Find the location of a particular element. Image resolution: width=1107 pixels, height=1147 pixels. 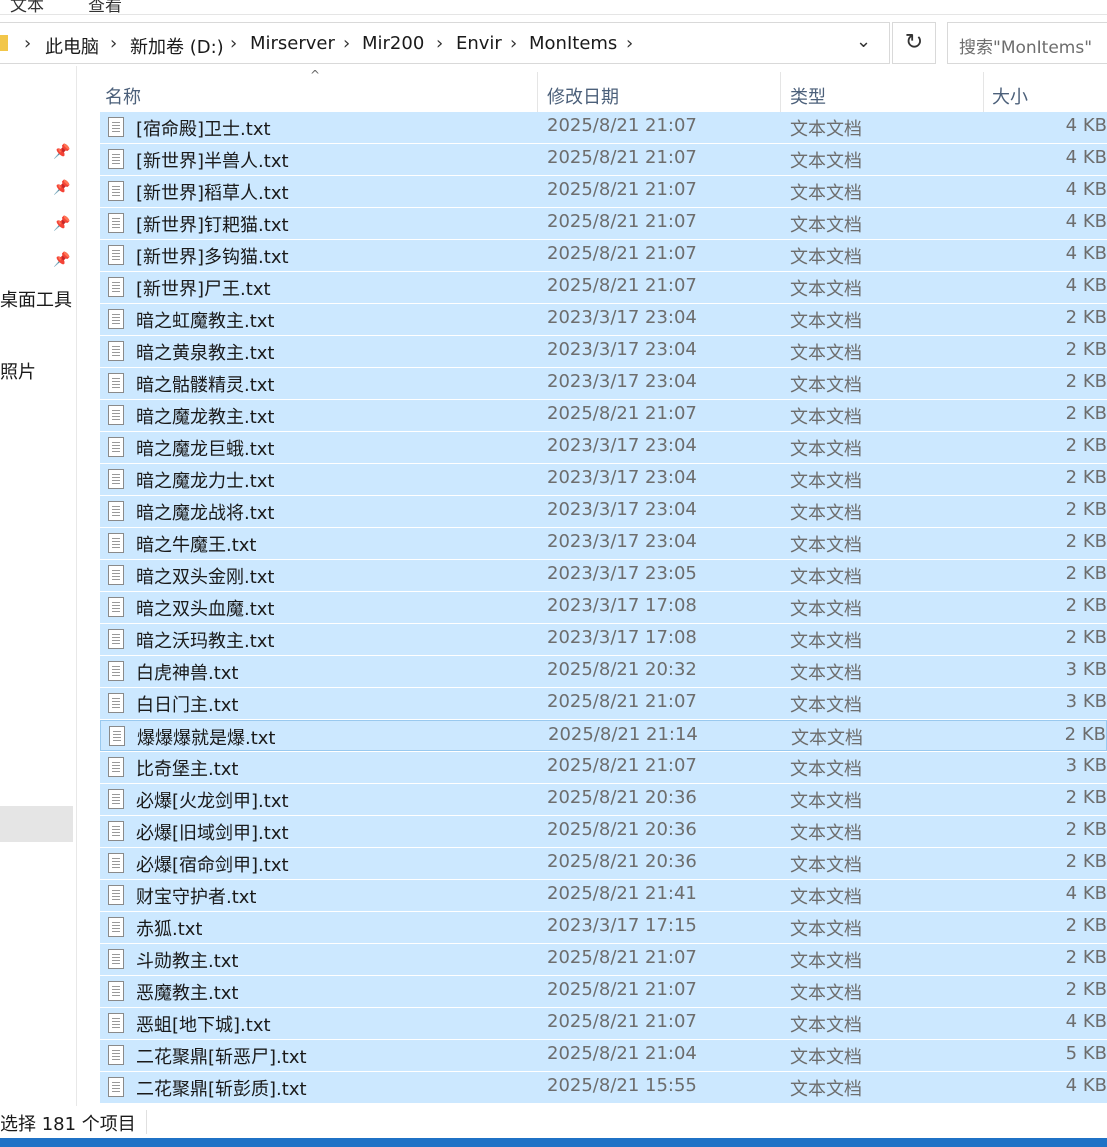

column-header-date: 修改日期 is located at coordinates (583, 96).